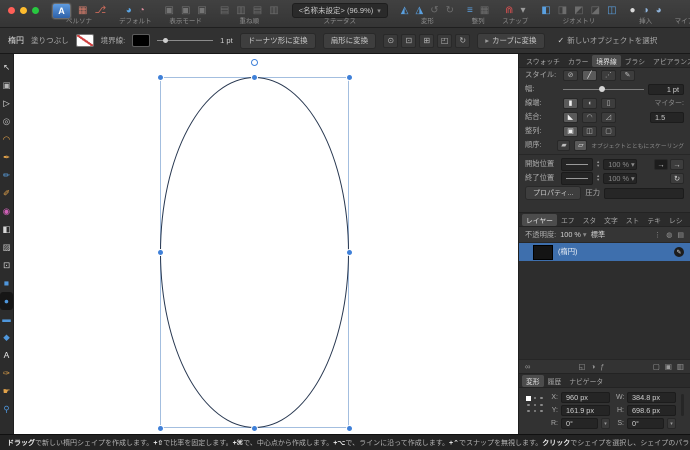 This screenshot has height=450, width=690. Describe the element at coordinates (586, 381) in the screenshot. I see `tab: ナビゲータ` at that location.